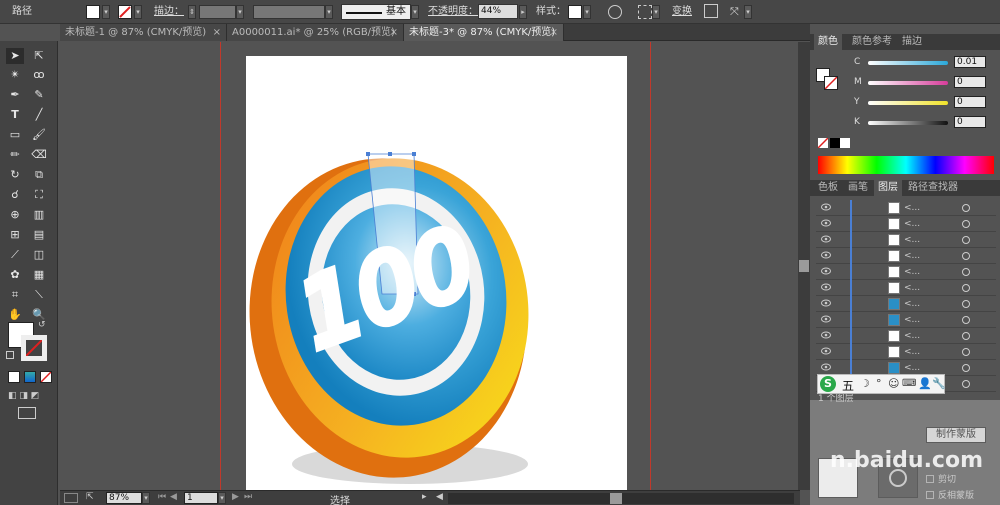  Describe the element at coordinates (15, 255) in the screenshot. I see `eyedropper-tool-icon: ⟋` at that location.